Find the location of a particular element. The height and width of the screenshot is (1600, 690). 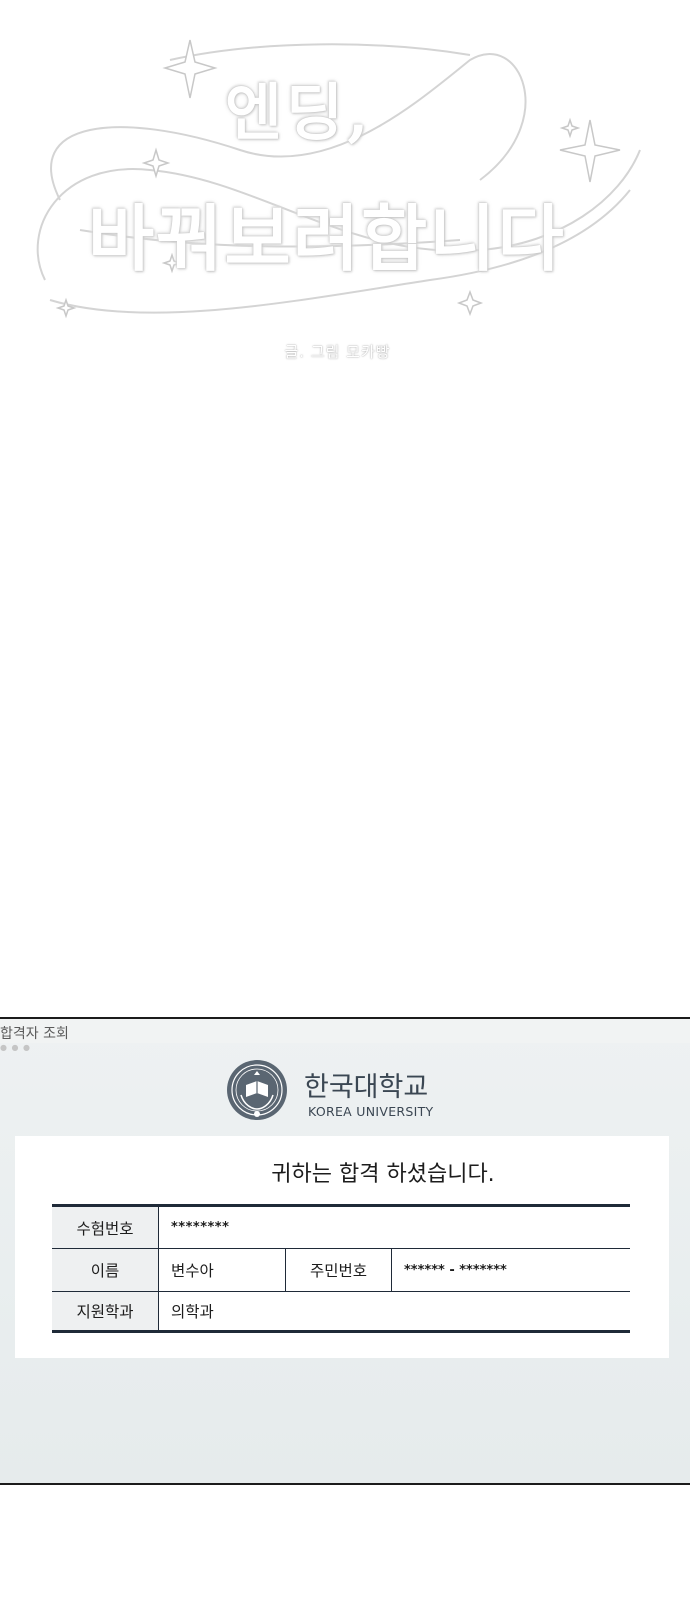

university-name-english: KOREA UNIVERSITY is located at coordinates (371, 1111).